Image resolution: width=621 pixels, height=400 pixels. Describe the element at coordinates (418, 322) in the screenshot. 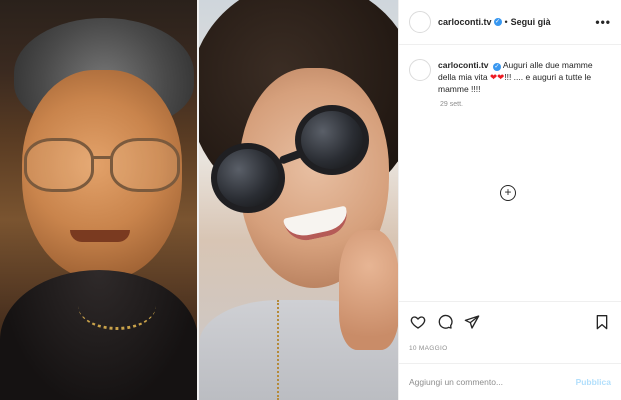

I see `heart-outline-icon` at that location.